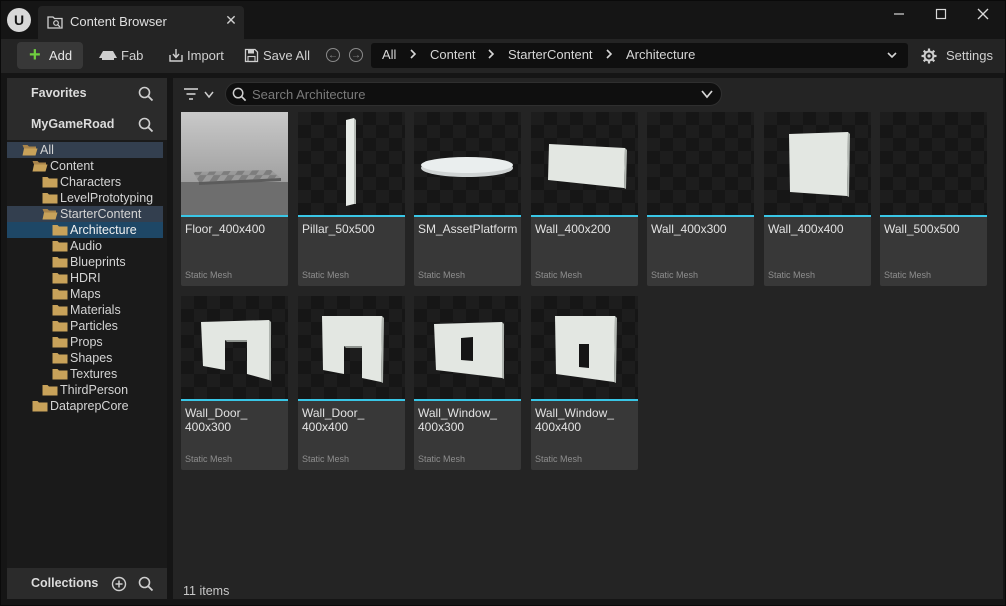 This screenshot has height=606, width=1006. What do you see at coordinates (85, 358) in the screenshot?
I see `tree-item-shapes: Shapes` at bounding box center [85, 358].